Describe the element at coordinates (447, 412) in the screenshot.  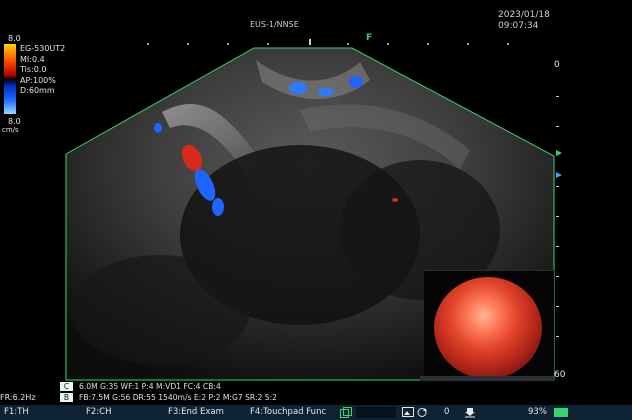
I see `image-counter: 0` at that location.